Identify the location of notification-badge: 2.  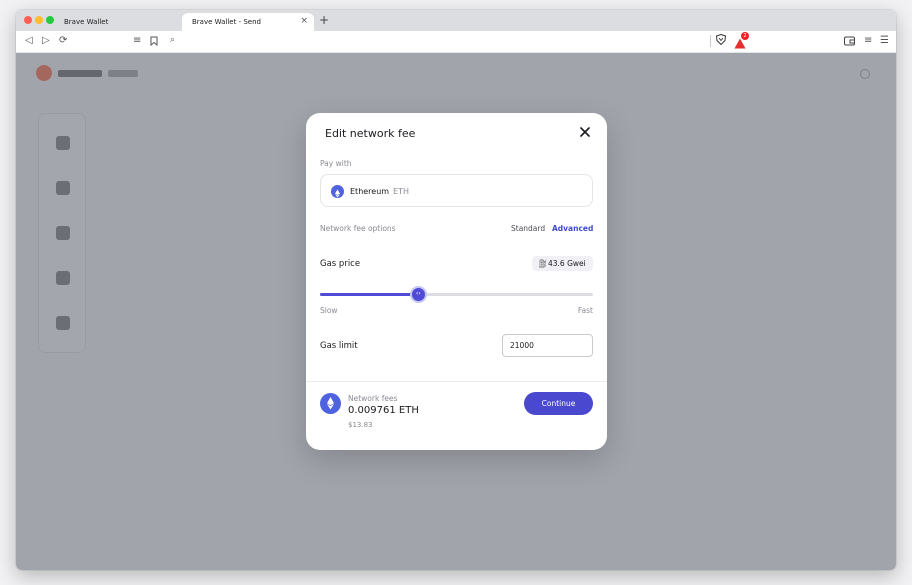
(745, 36).